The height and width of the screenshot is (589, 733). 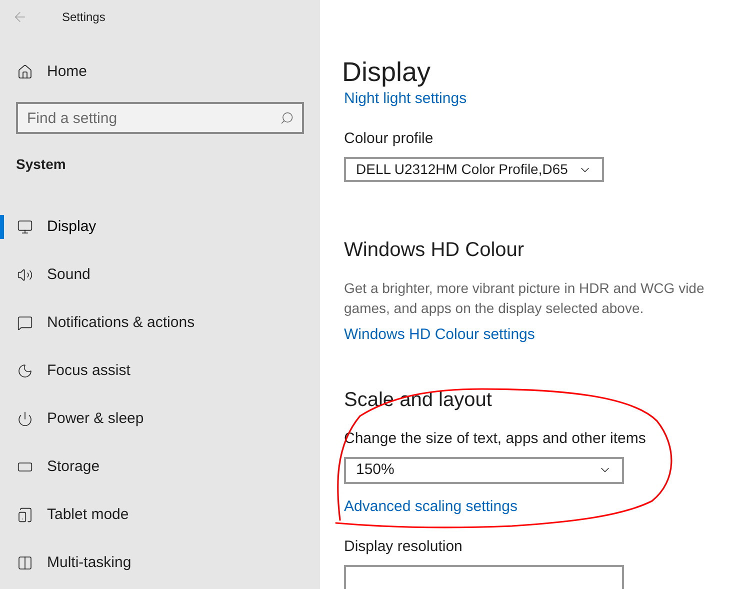 What do you see at coordinates (484, 470) in the screenshot?
I see `scale-dropdown: 150%` at bounding box center [484, 470].